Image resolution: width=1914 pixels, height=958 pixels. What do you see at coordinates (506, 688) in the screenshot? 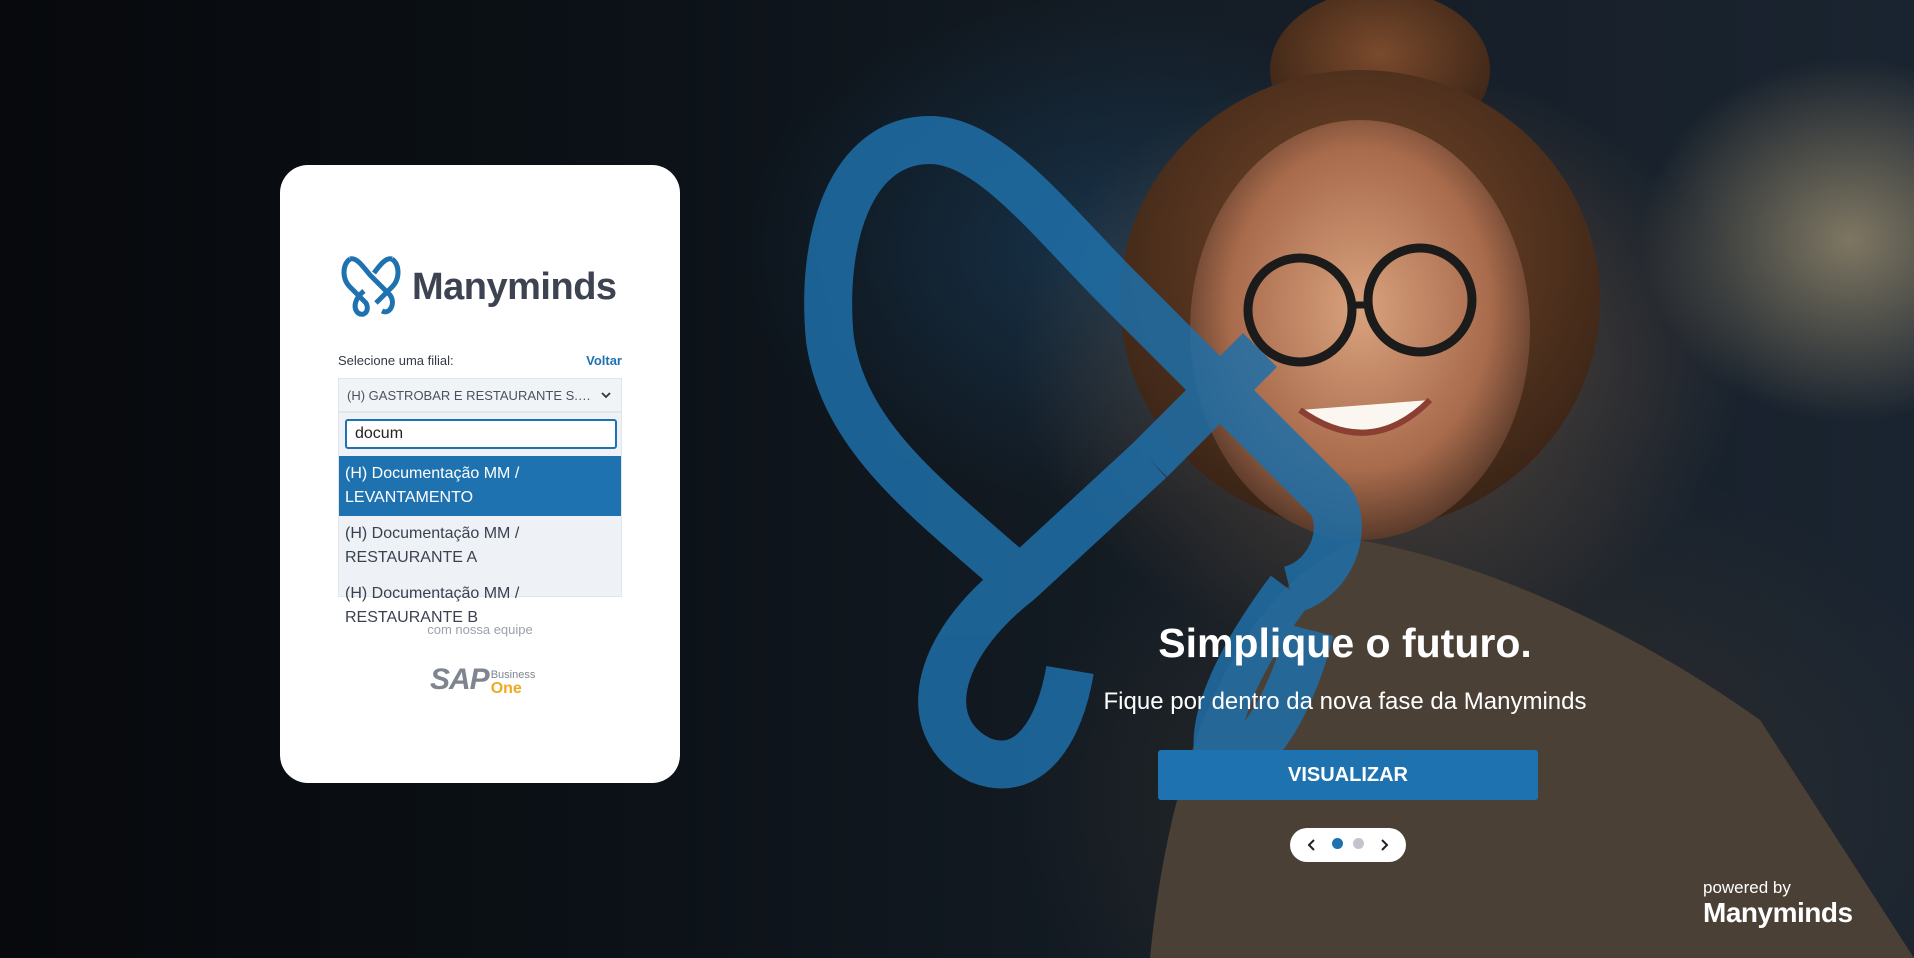
I see `sap-one: One` at bounding box center [506, 688].